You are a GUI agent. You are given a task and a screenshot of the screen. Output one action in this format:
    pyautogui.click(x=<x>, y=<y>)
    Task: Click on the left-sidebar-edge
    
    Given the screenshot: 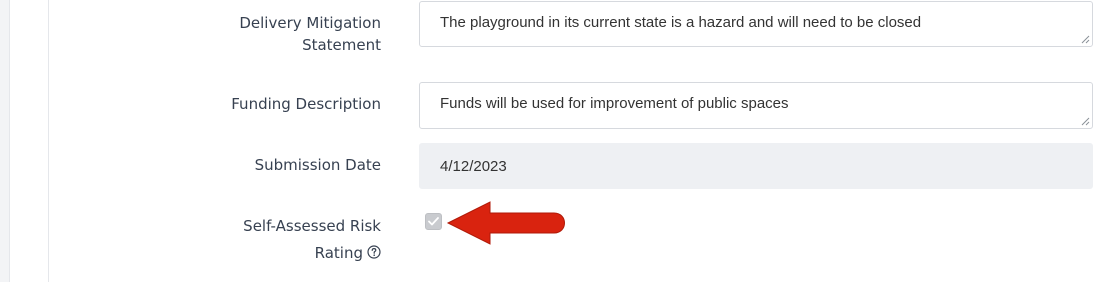 What is the action you would take?
    pyautogui.click(x=5, y=141)
    